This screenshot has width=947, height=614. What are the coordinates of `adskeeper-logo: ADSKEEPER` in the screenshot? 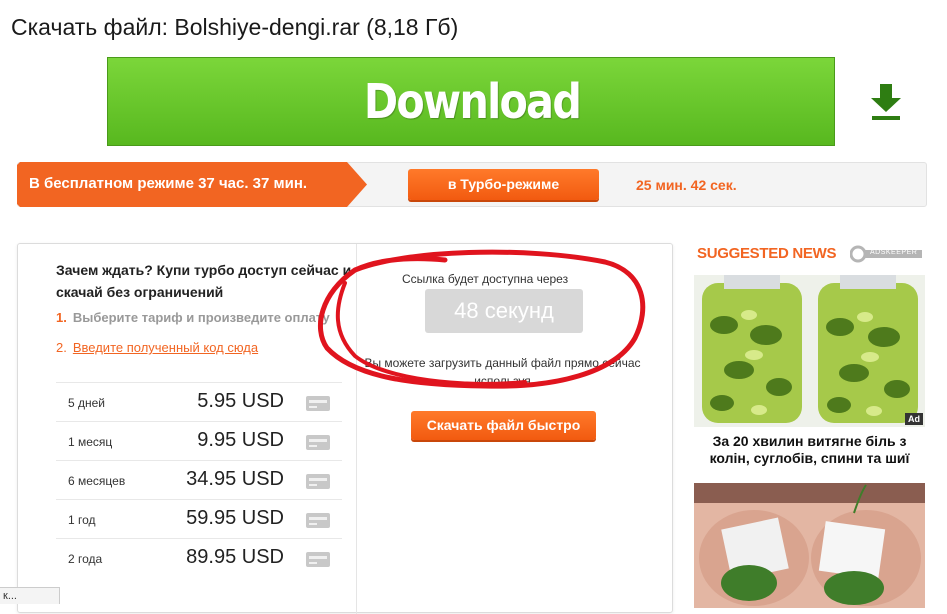 It's located at (886, 254).